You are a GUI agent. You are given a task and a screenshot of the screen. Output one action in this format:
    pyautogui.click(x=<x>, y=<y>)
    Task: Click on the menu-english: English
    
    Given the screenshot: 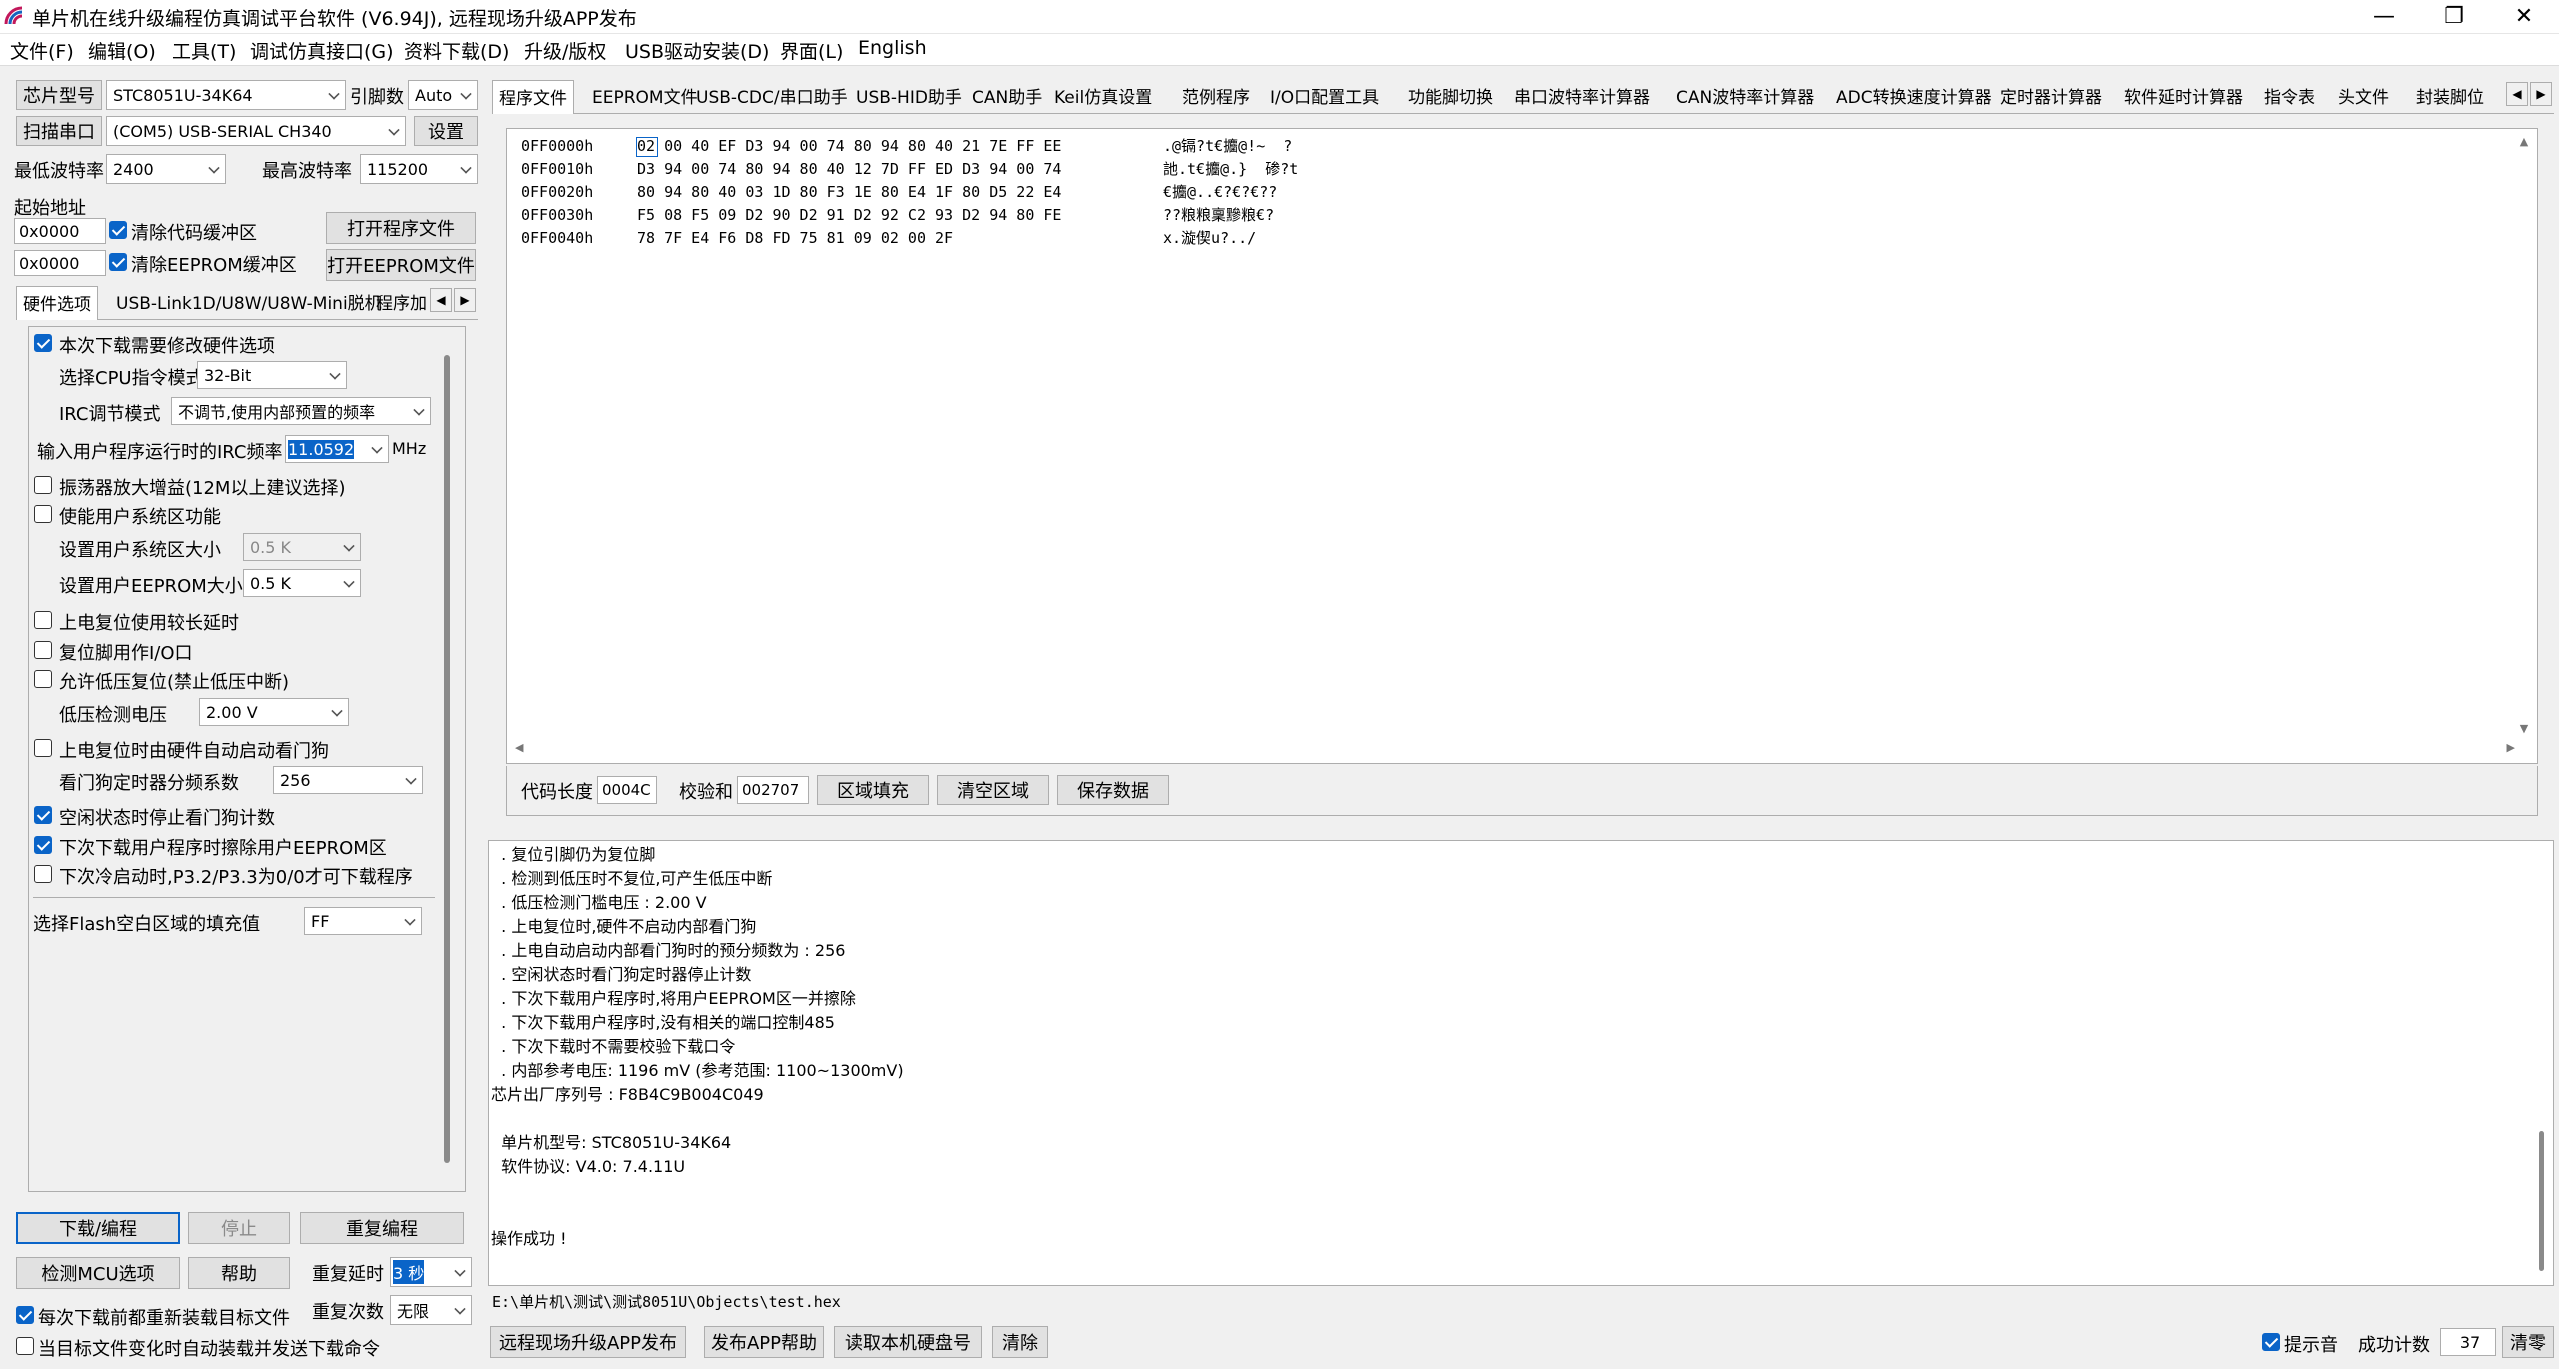 What is the action you would take?
    pyautogui.click(x=892, y=48)
    